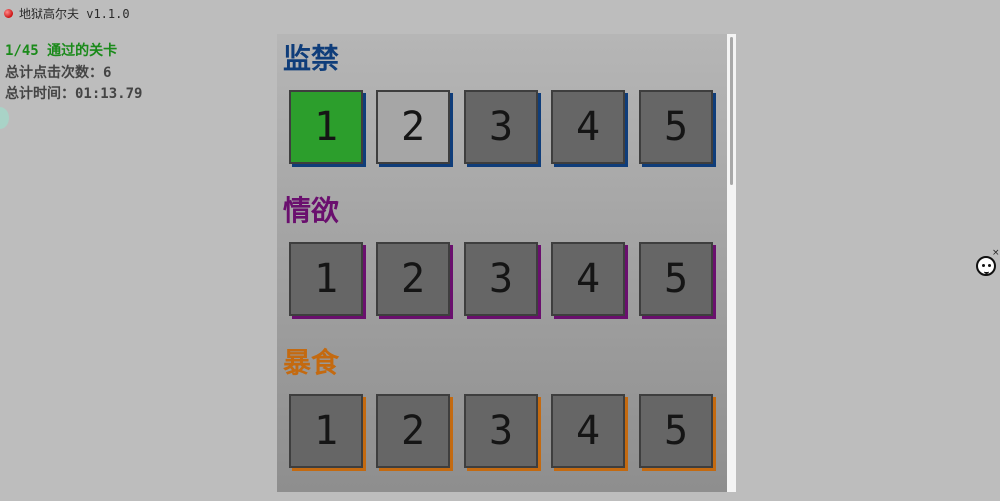 The height and width of the screenshot is (501, 1000). Describe the element at coordinates (731, 263) in the screenshot. I see `panel-scrollbar` at that location.